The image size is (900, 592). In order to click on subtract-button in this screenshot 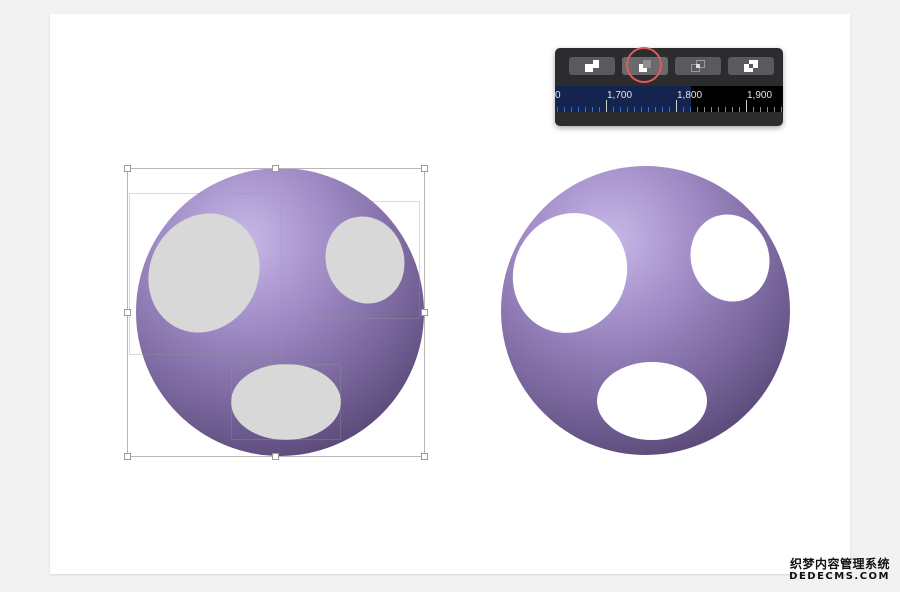, I will do `click(645, 66)`.